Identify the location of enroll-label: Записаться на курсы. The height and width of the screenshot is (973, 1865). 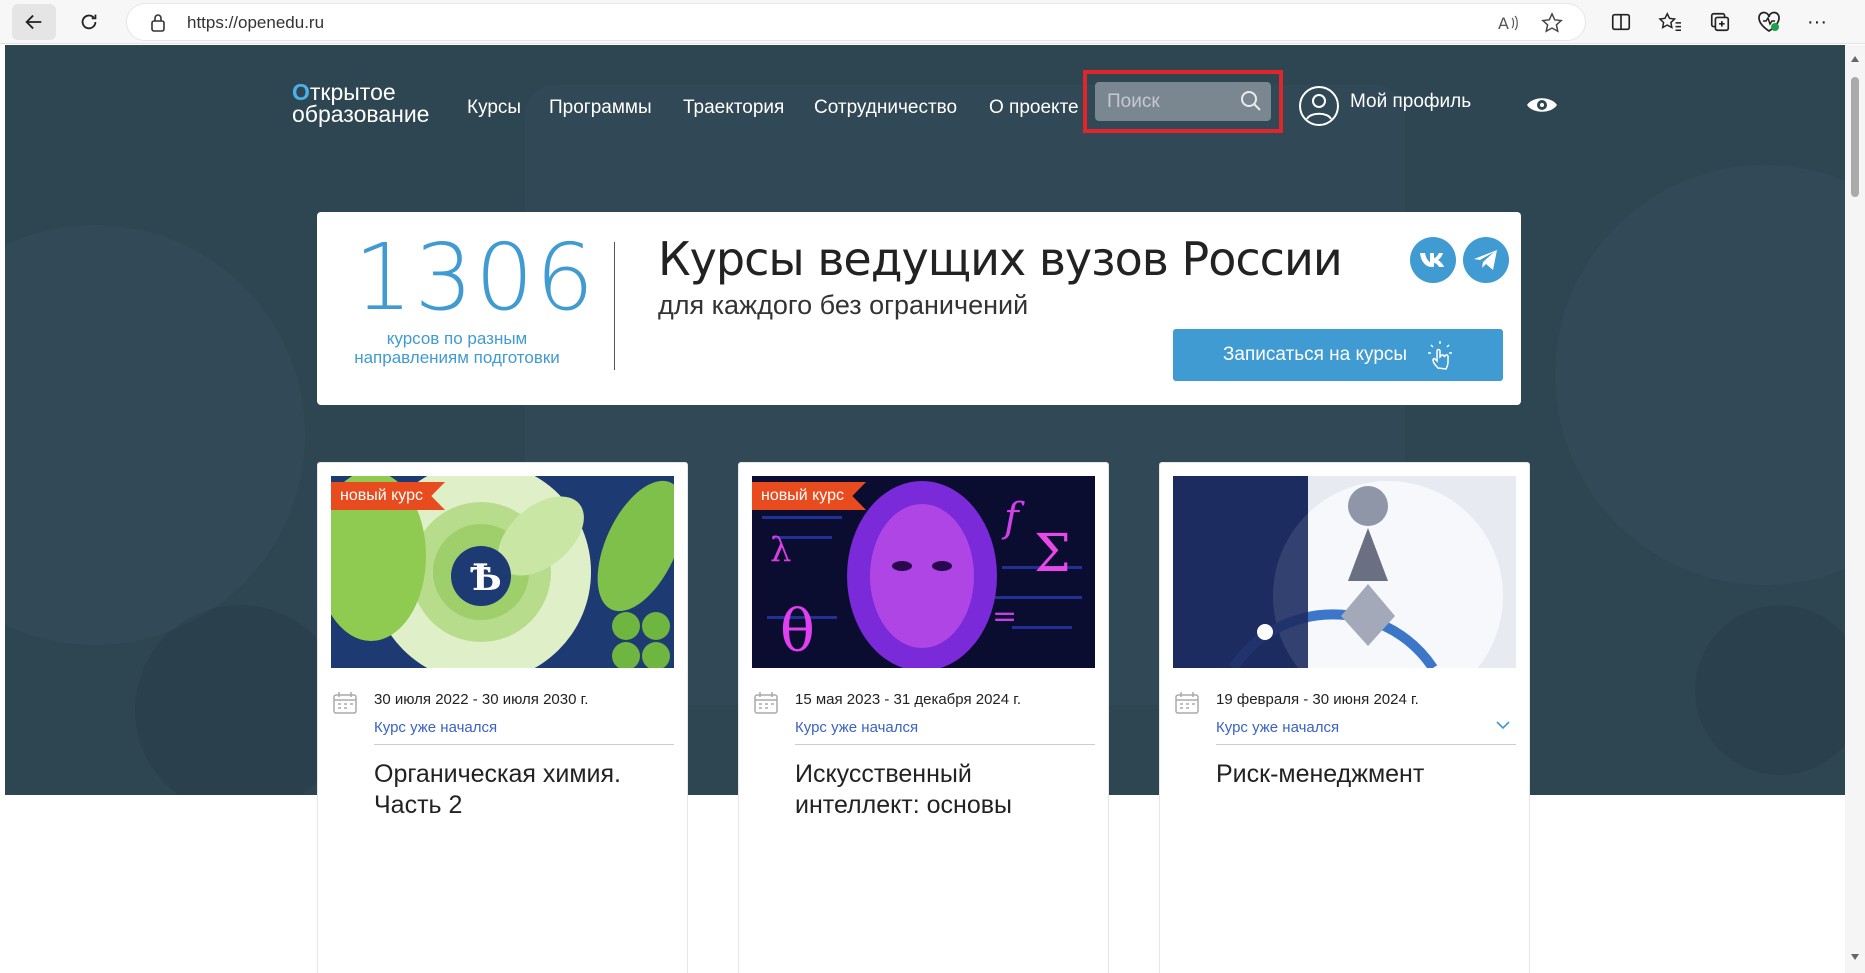
(1315, 354).